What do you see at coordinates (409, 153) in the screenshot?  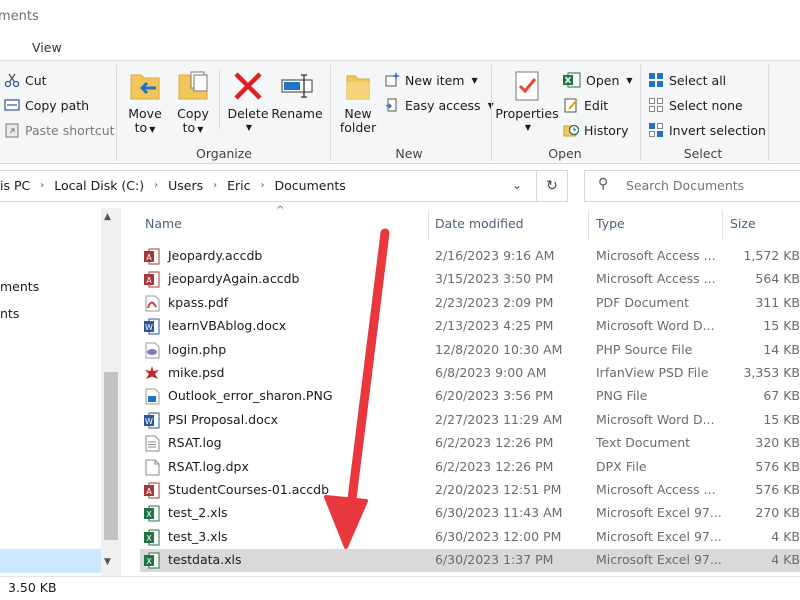 I see `new-group-label: New` at bounding box center [409, 153].